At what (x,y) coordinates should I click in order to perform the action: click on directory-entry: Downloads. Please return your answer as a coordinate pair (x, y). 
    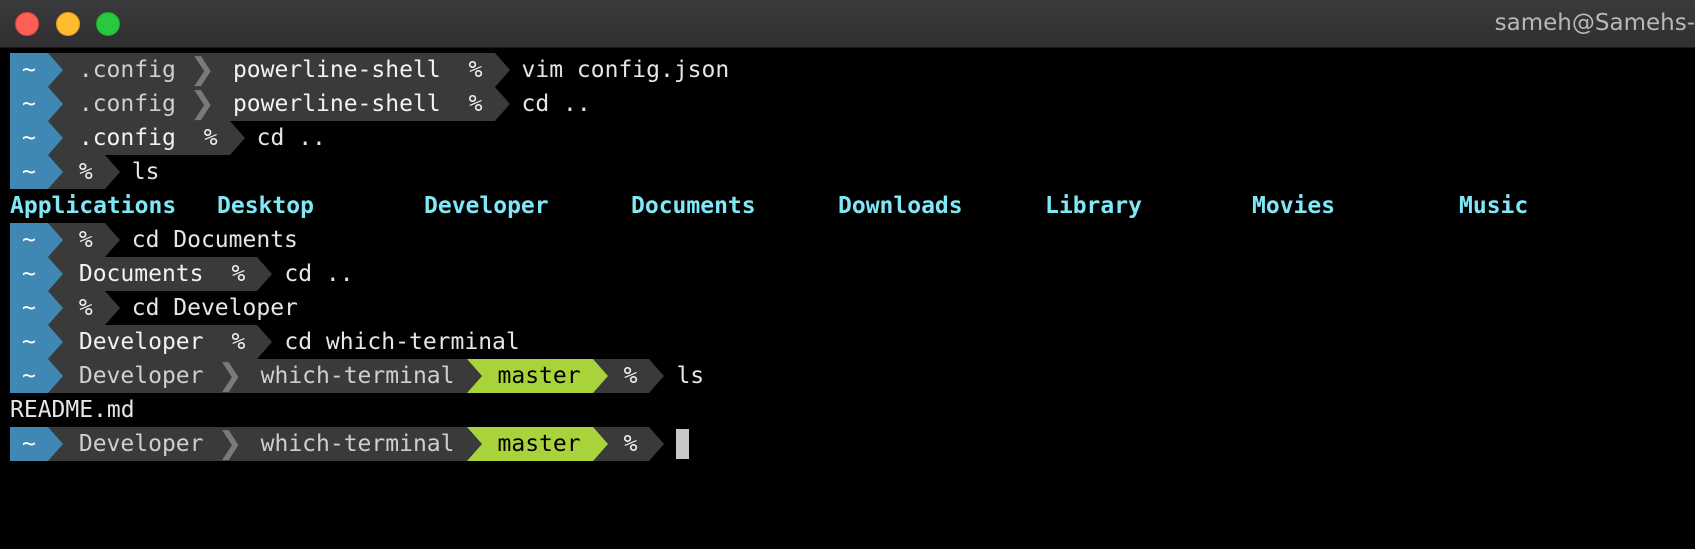
    Looking at the image, I should click on (900, 206).